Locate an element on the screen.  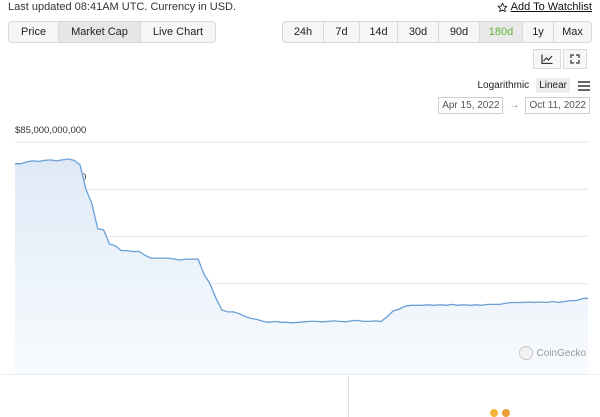
column-divider is located at coordinates (348, 396).